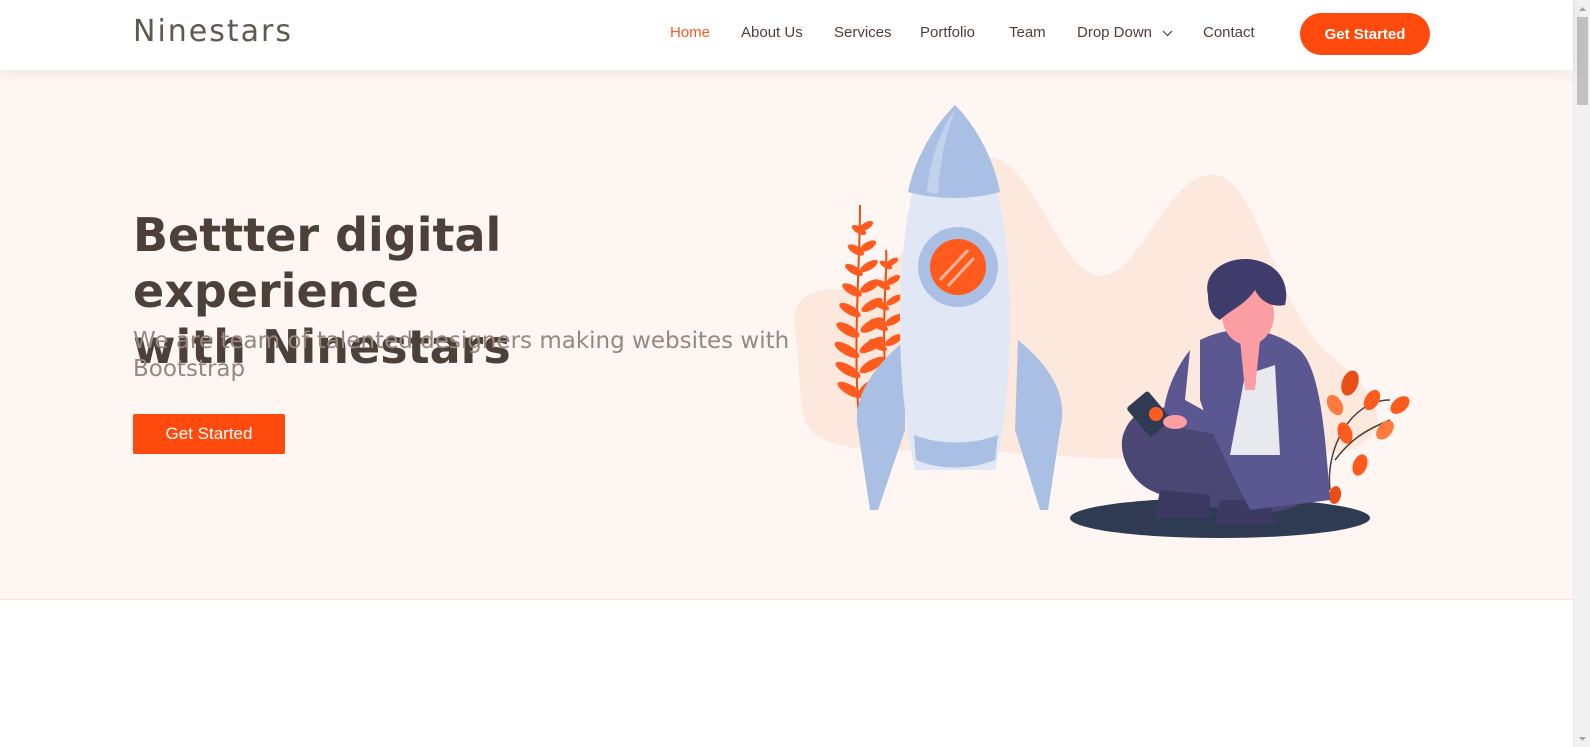 The image size is (1590, 747). I want to click on nav-item-drop-down: Drop Down, so click(1125, 32).